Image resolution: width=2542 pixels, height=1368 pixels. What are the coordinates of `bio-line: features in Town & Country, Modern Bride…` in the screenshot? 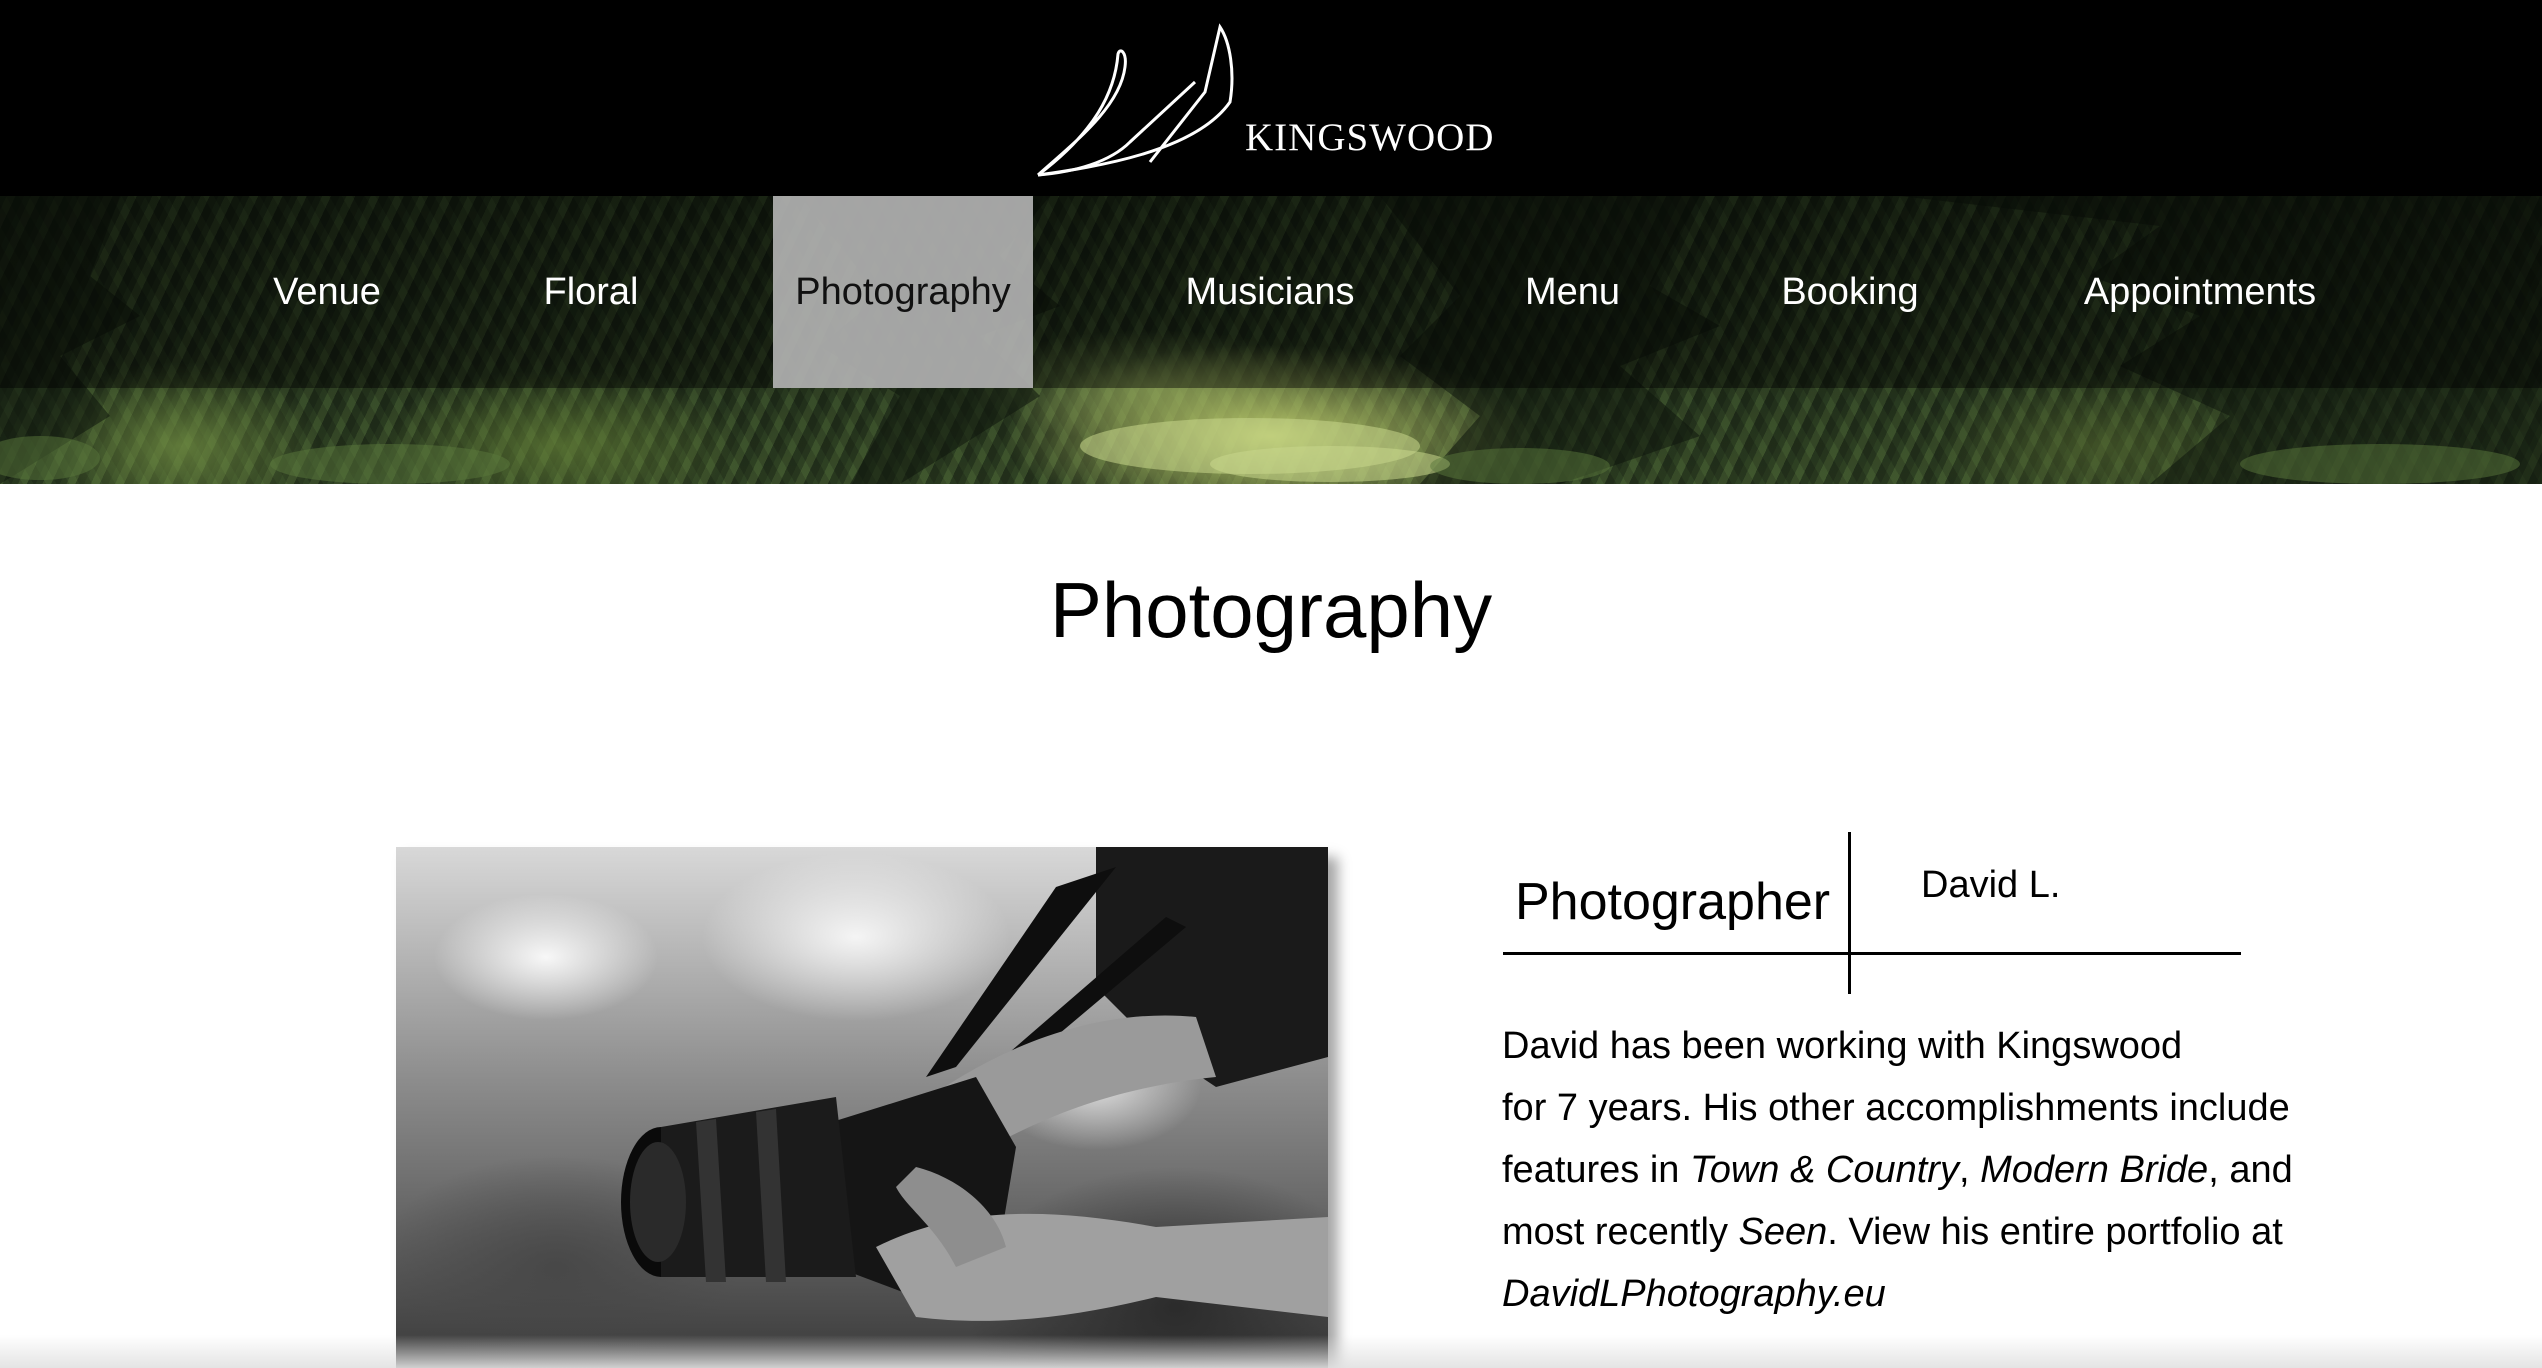 It's located at (1897, 1170).